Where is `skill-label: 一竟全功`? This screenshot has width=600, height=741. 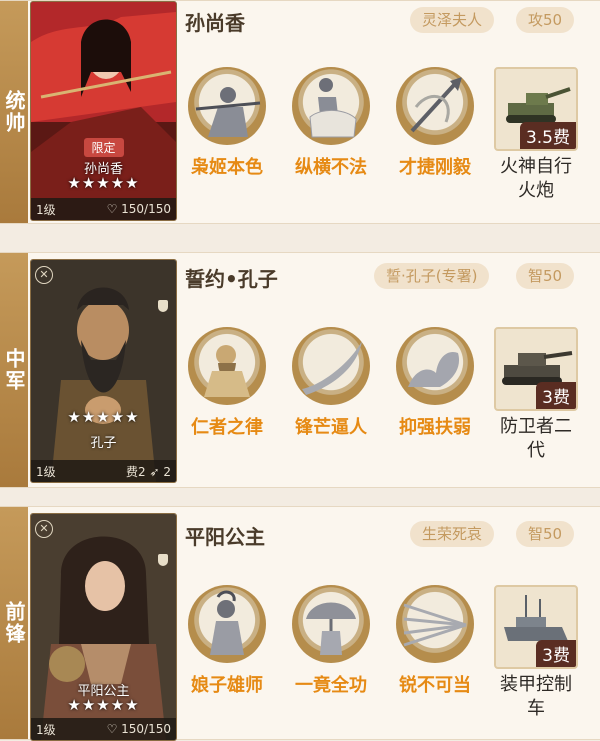
skill-label: 一竟全功 is located at coordinates (331, 685).